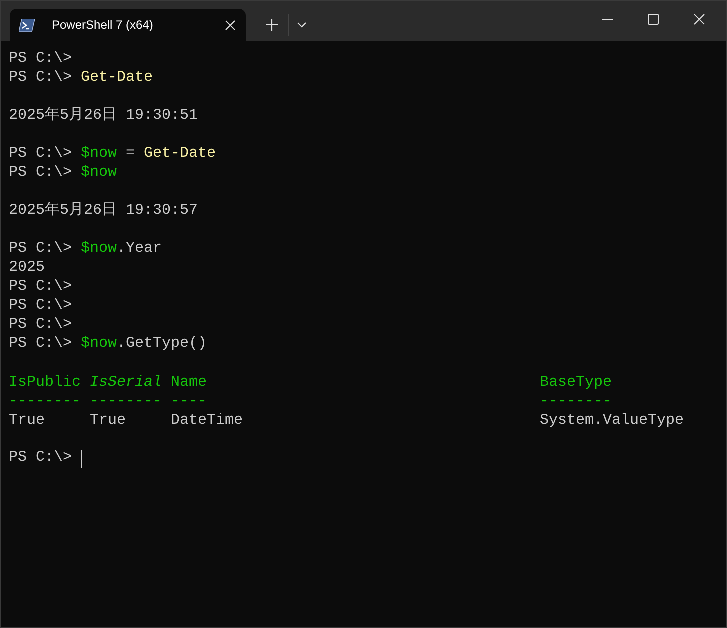 The image size is (727, 628). I want to click on header-rule: ----, so click(189, 401).